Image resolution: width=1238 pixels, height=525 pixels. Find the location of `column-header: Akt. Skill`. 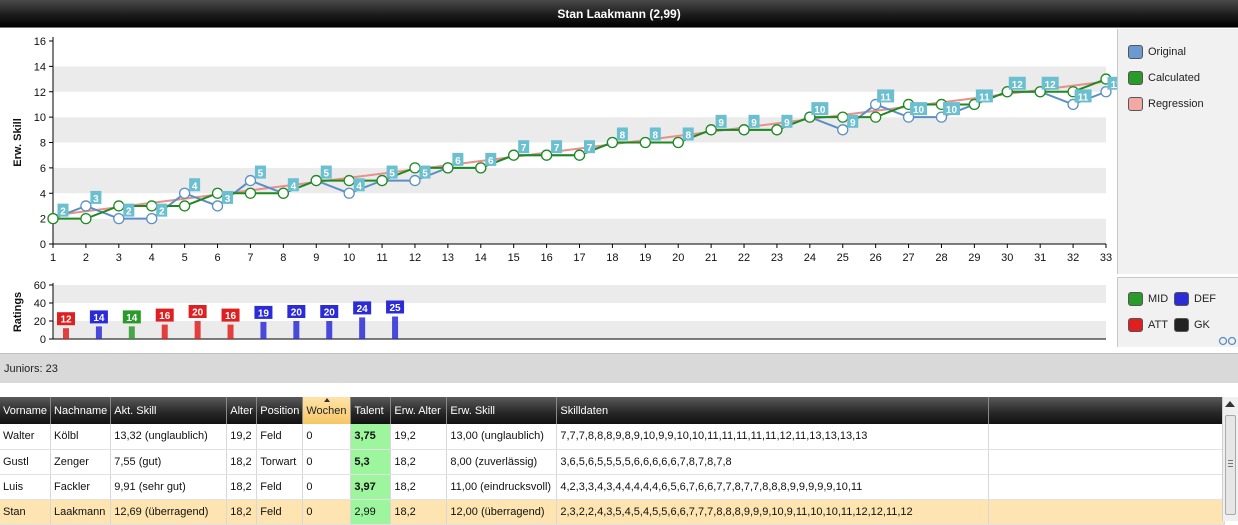

column-header: Akt. Skill is located at coordinates (169, 410).